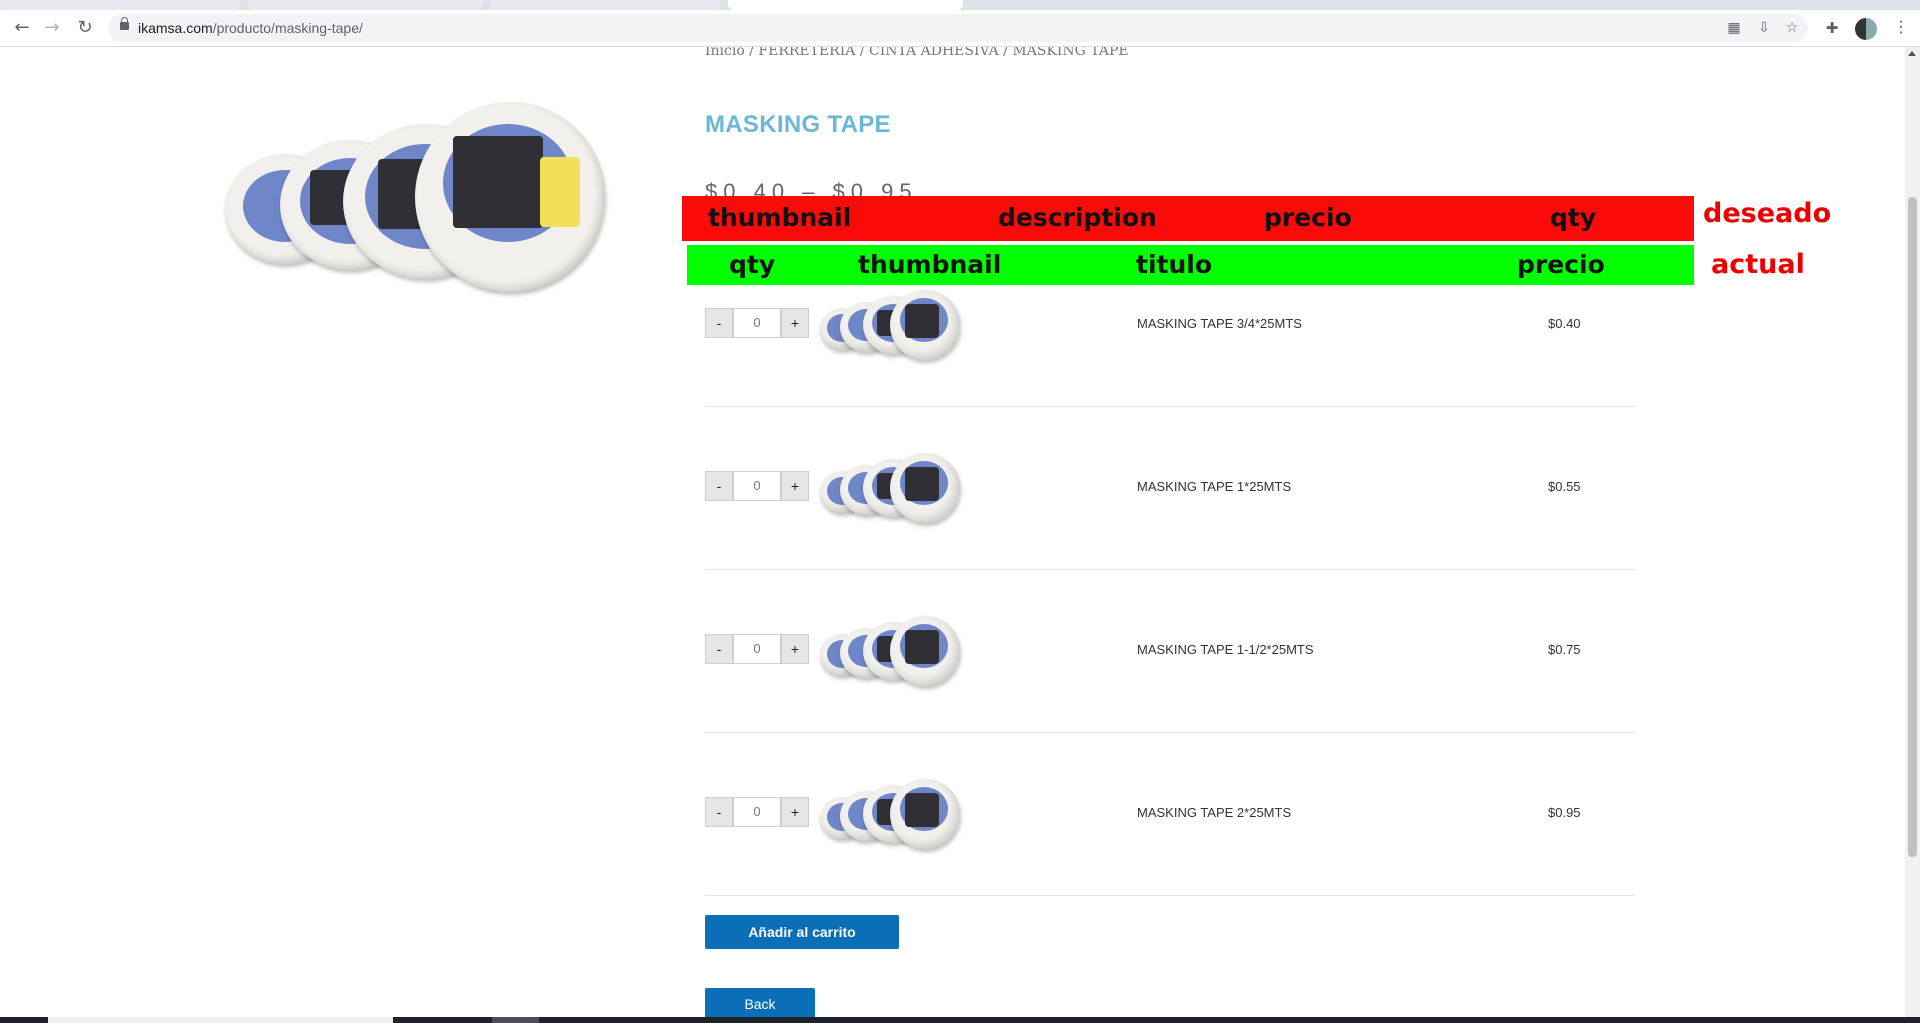  What do you see at coordinates (802, 932) in the screenshot?
I see `add-to-cart-button: Añadir al carrito` at bounding box center [802, 932].